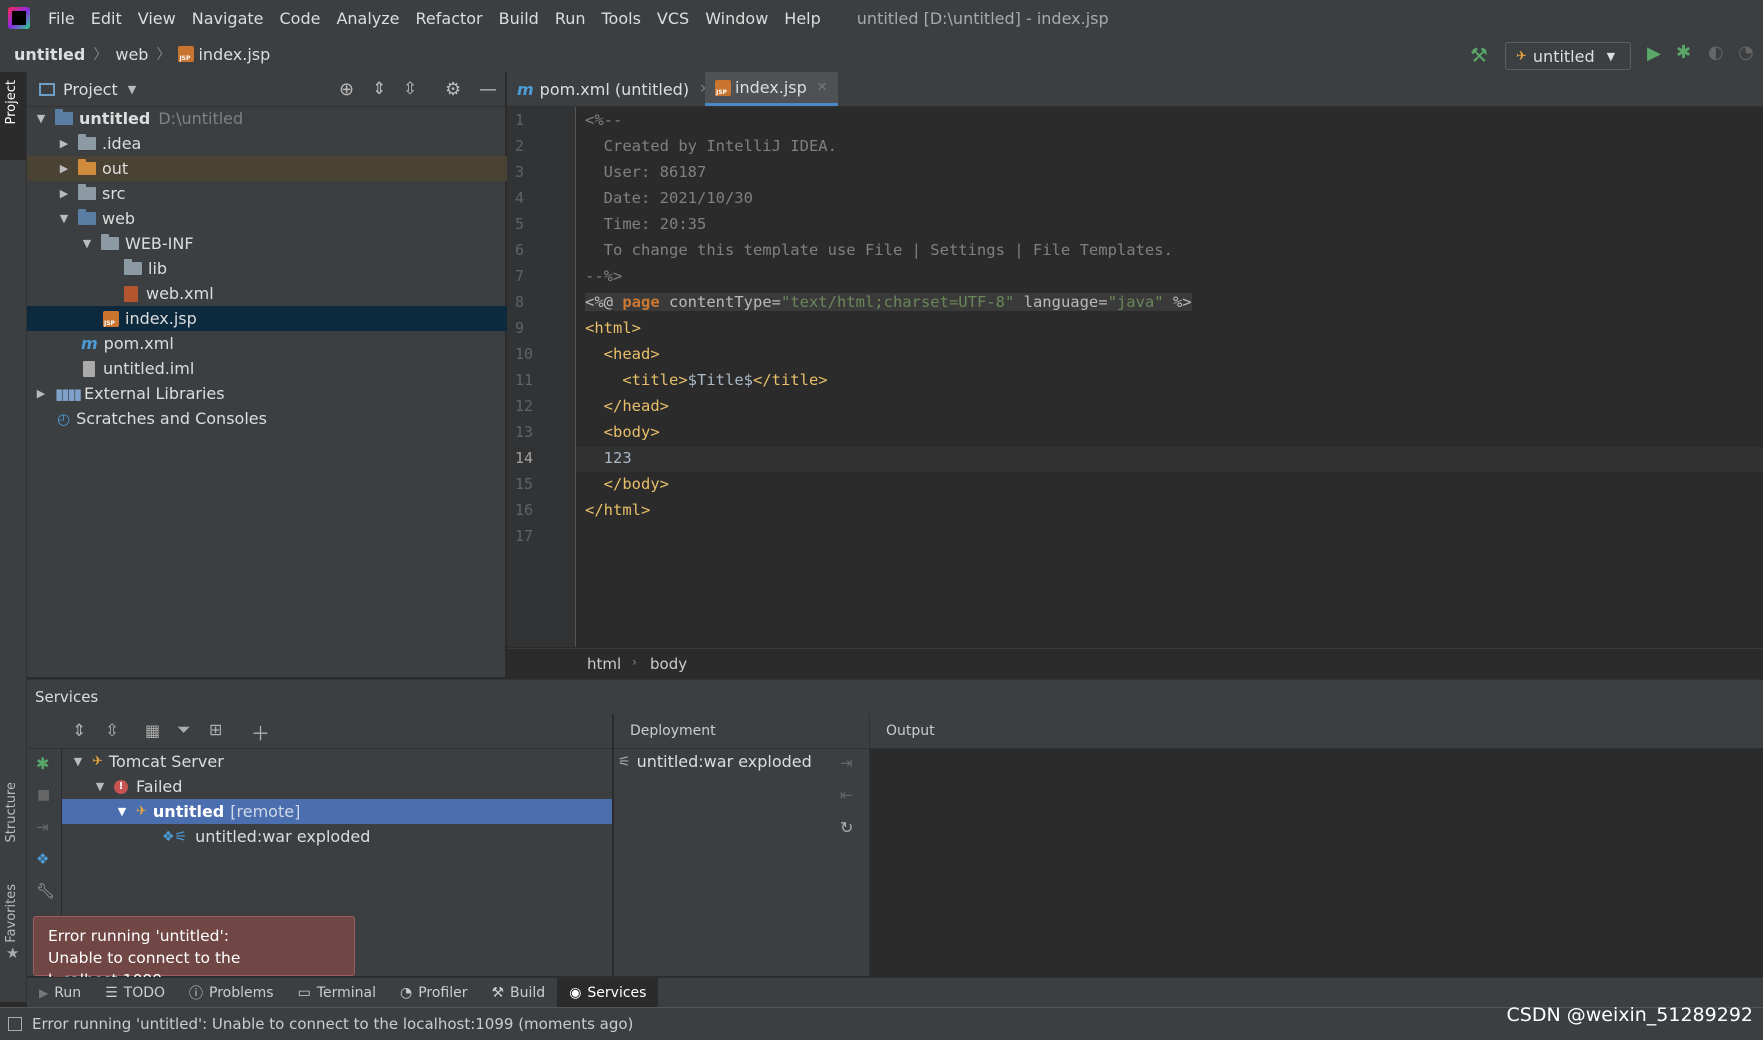  What do you see at coordinates (61, 18) in the screenshot?
I see `menu-file: File` at bounding box center [61, 18].